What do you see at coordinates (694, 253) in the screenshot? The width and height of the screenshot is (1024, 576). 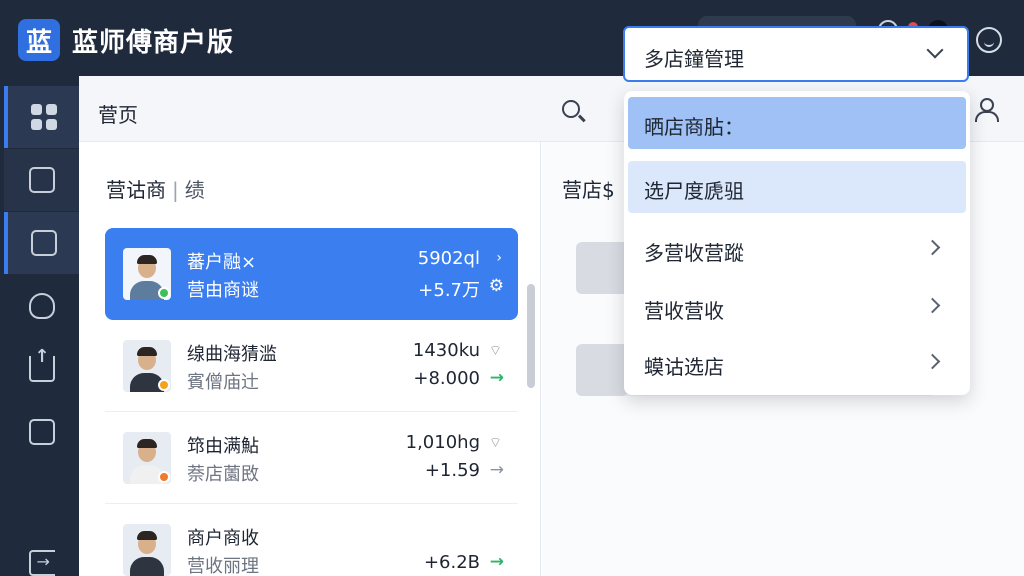 I see `menu-item-label: 多营收营蹤` at bounding box center [694, 253].